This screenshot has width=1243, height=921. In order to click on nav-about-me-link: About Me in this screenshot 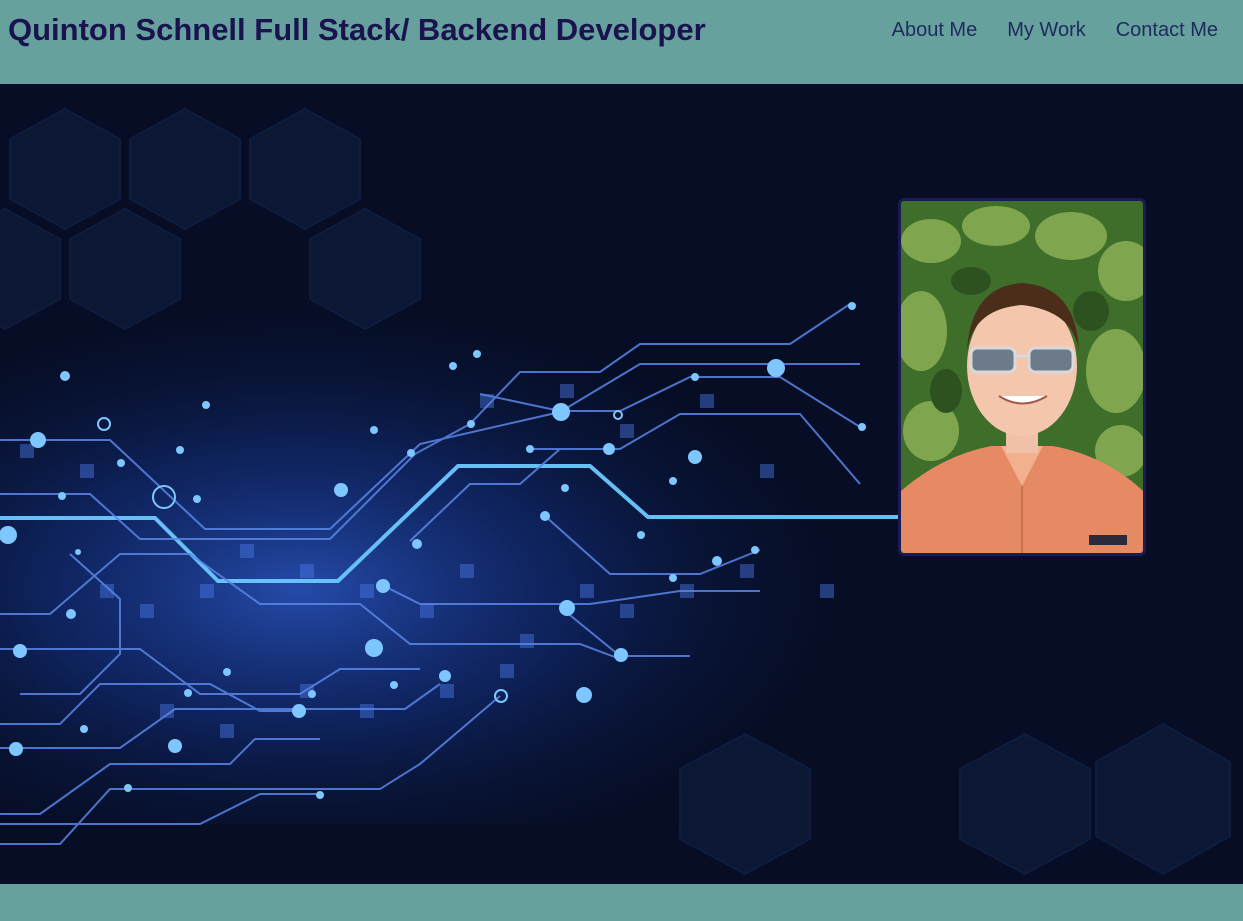, I will do `click(935, 30)`.